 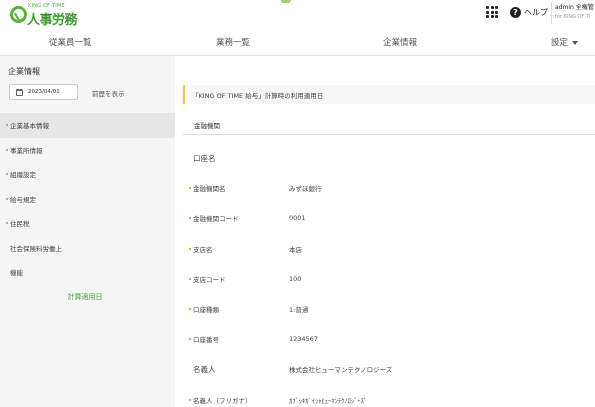 What do you see at coordinates (400, 42) in the screenshot?
I see `nav-company-info: 企業情報` at bounding box center [400, 42].